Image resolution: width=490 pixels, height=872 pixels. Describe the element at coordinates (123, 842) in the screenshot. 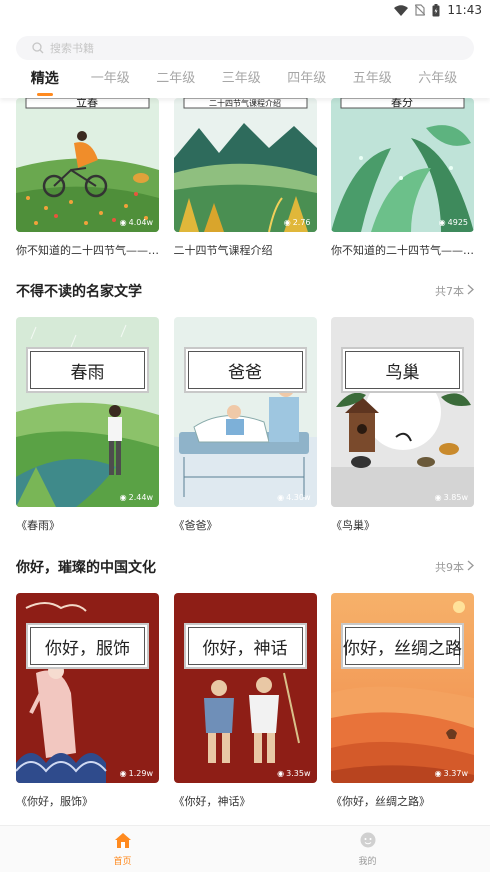

I see `home-icon` at that location.